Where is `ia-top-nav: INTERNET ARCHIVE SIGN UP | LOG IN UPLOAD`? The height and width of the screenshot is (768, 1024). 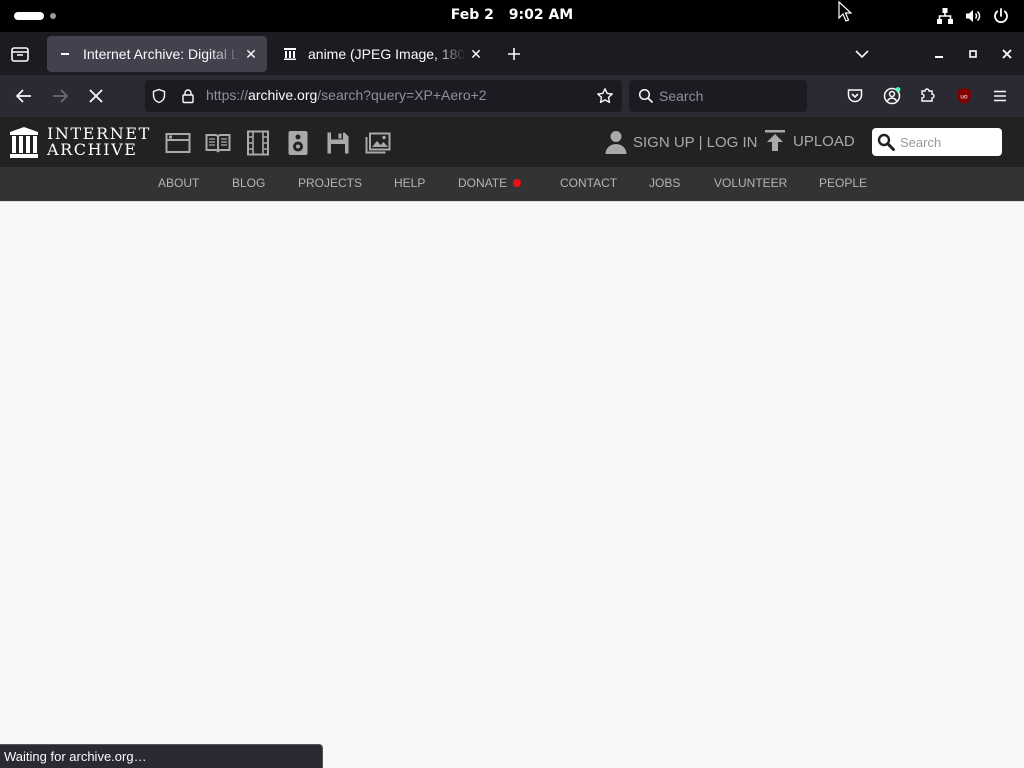
ia-top-nav: INTERNET ARCHIVE SIGN UP | LOG IN UPLOAD is located at coordinates (512, 142).